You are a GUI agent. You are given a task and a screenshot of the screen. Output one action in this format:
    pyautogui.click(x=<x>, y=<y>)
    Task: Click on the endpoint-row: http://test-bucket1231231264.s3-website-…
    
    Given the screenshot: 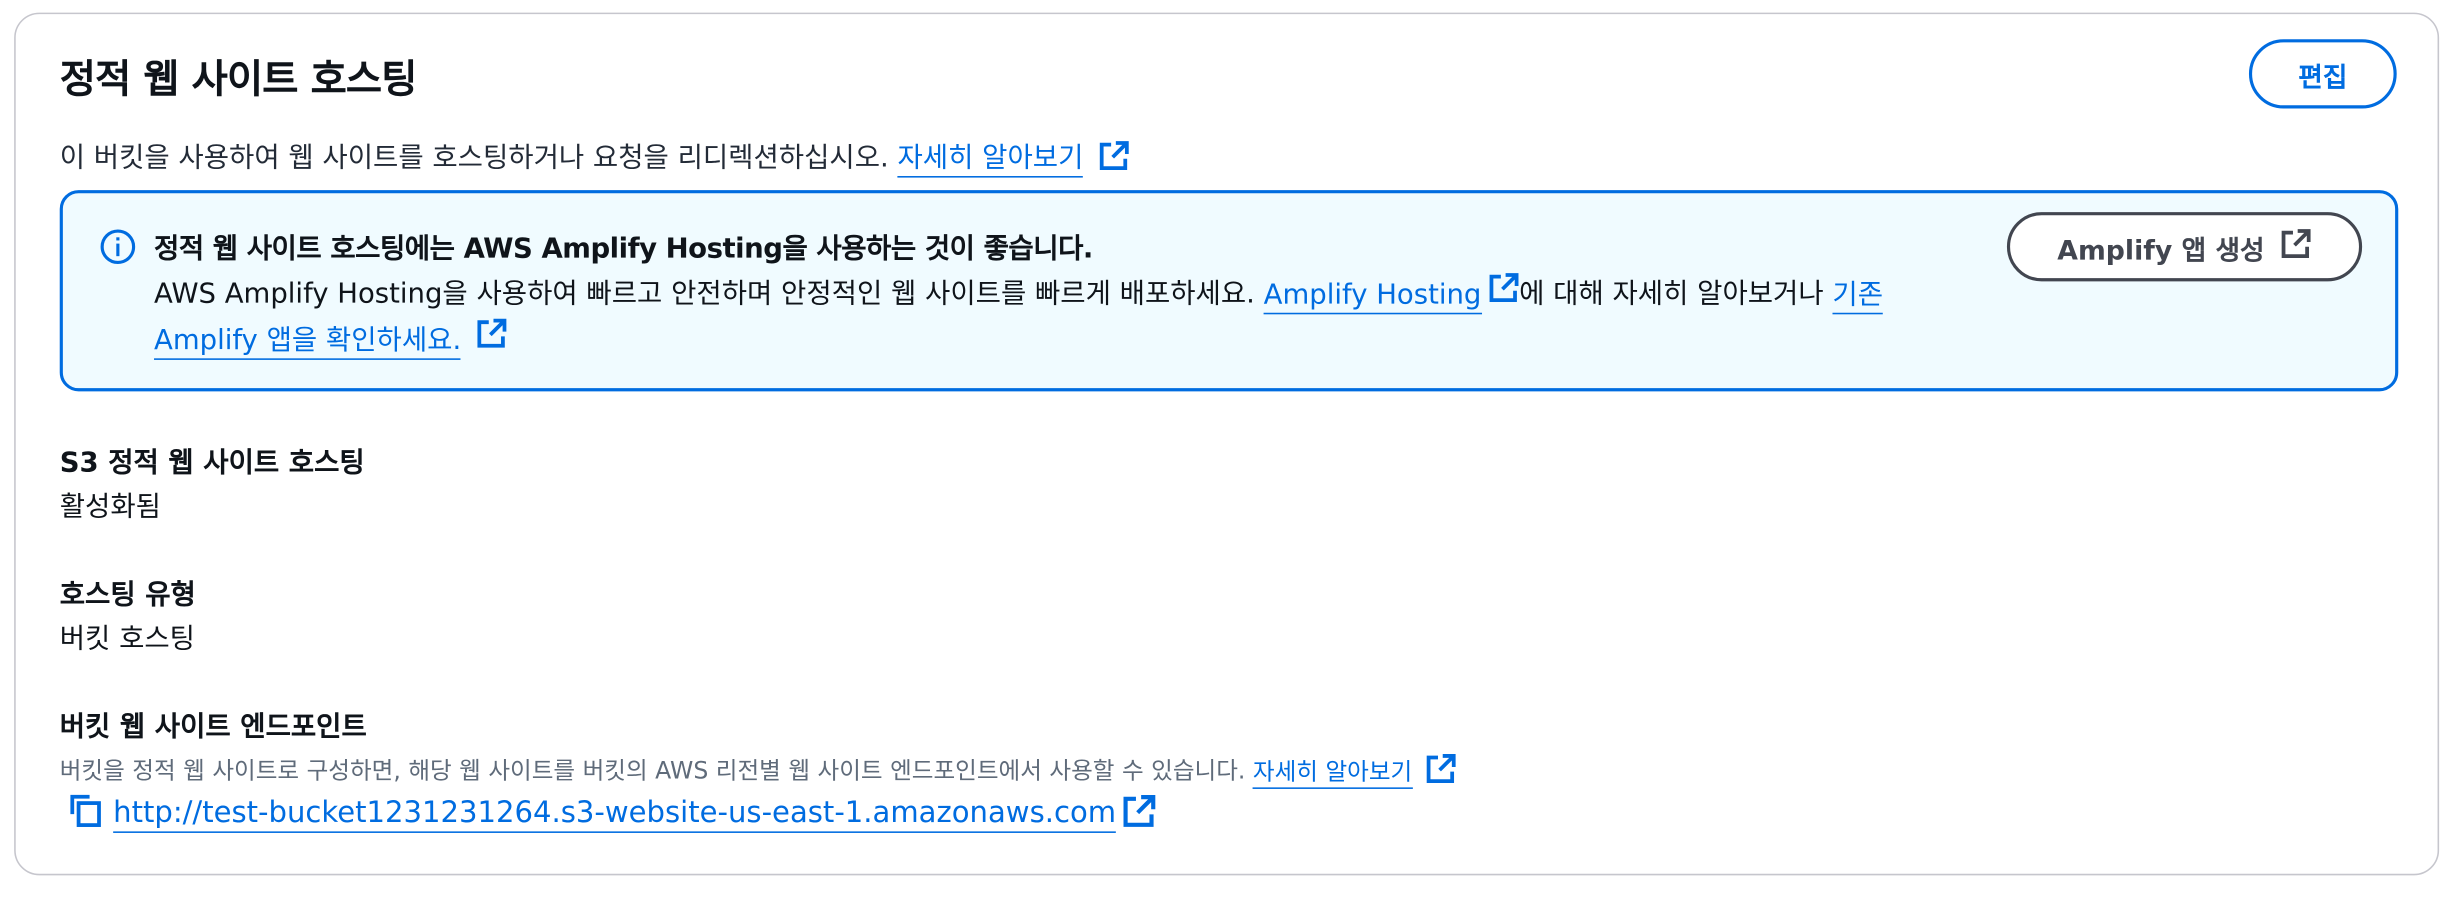 What is the action you would take?
    pyautogui.click(x=611, y=815)
    